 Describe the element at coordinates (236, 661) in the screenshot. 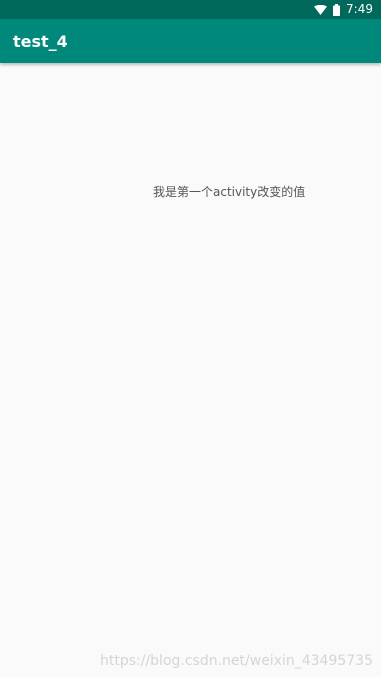

I see `watermark: https://blog.csdn.net/weixin_43495735` at that location.